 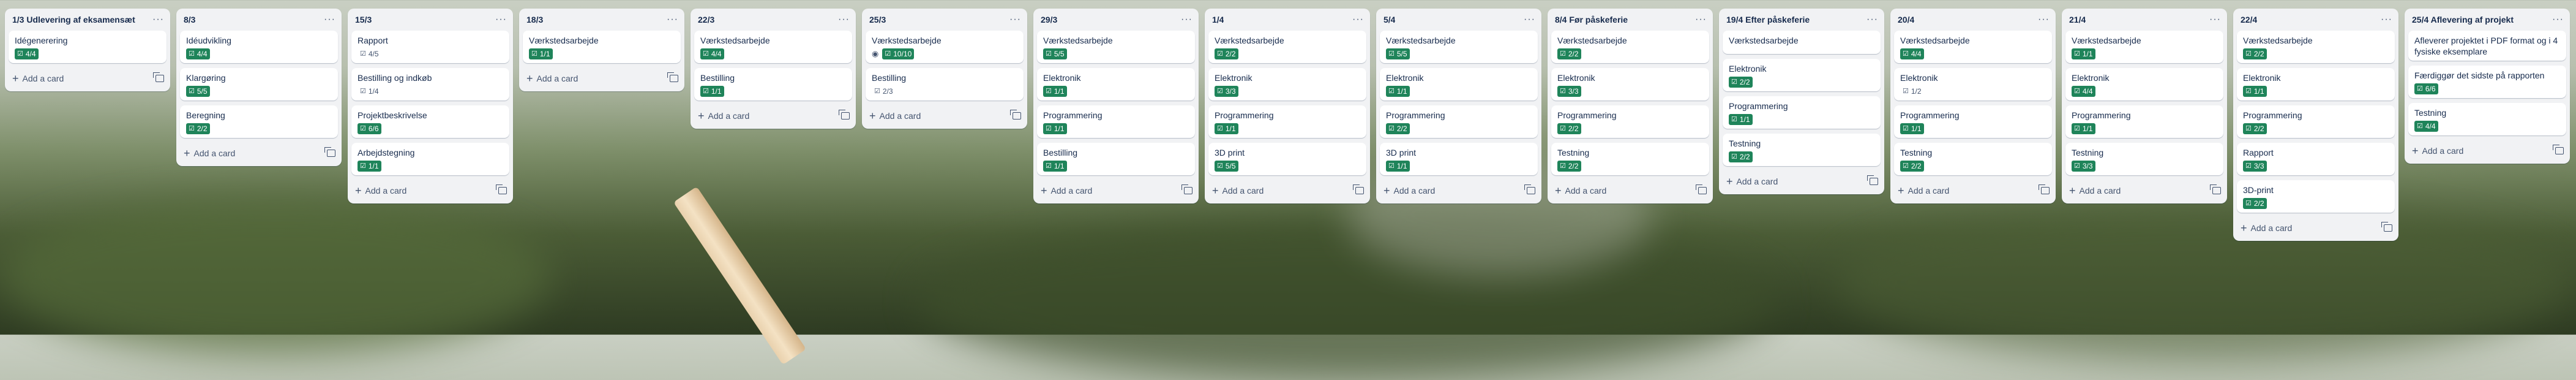 What do you see at coordinates (2144, 85) in the screenshot?
I see `card: Elektronik ☑ 4/4` at bounding box center [2144, 85].